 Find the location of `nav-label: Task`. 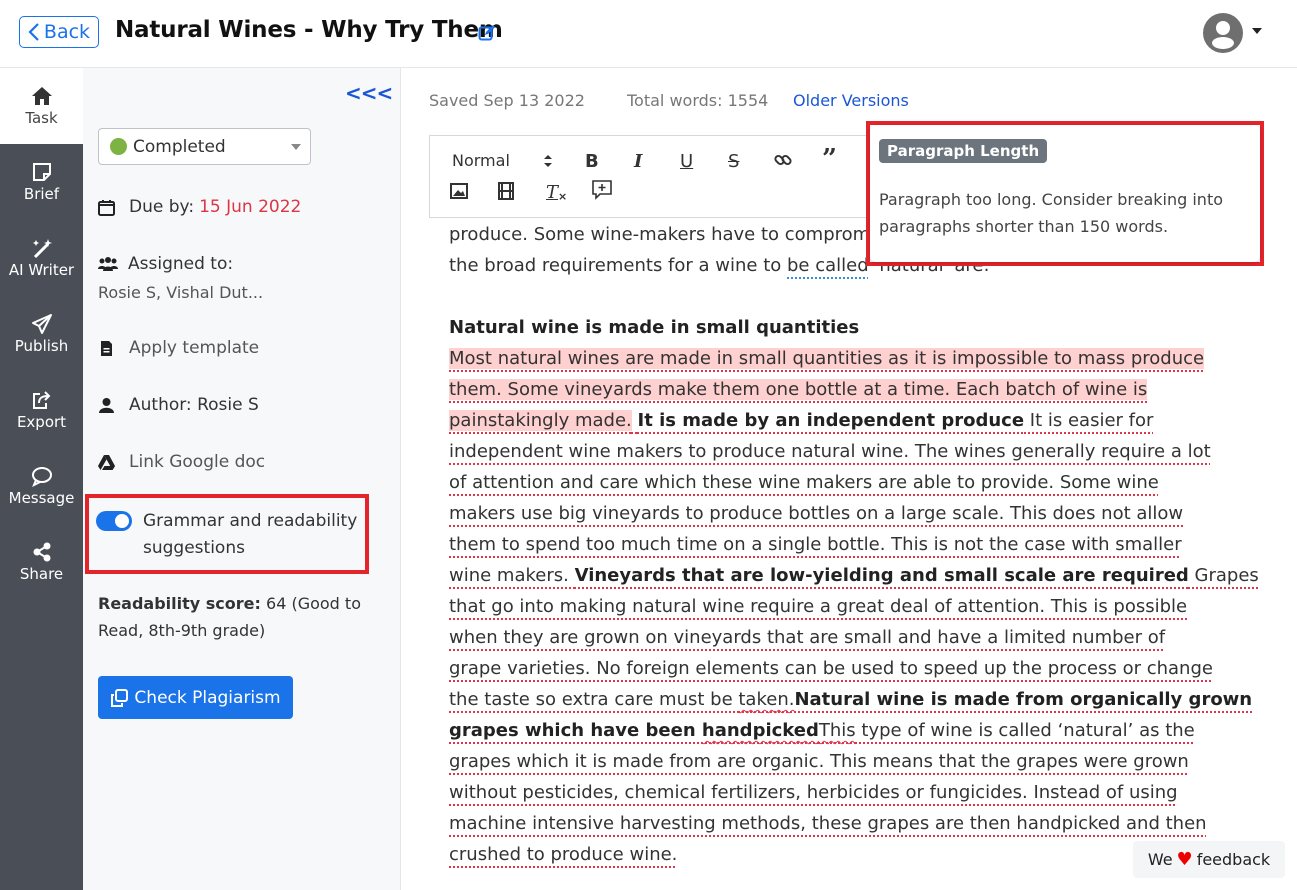

nav-label: Task is located at coordinates (41, 118).